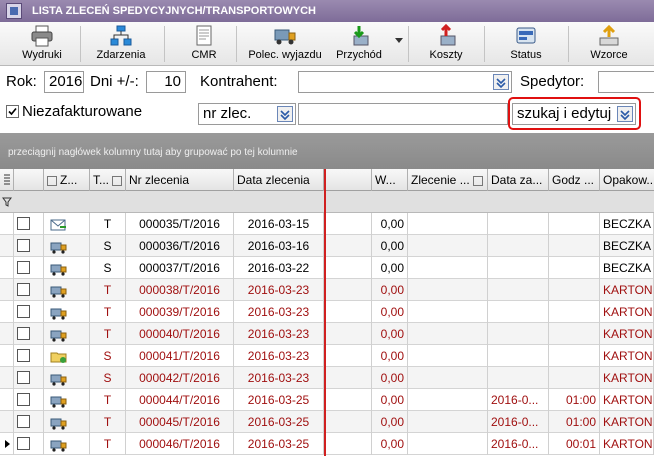 The image size is (654, 456). What do you see at coordinates (327, 334) in the screenshot?
I see `table-row: T 000040/T/2016 2016-03-23 0,00 KARTON` at bounding box center [327, 334].